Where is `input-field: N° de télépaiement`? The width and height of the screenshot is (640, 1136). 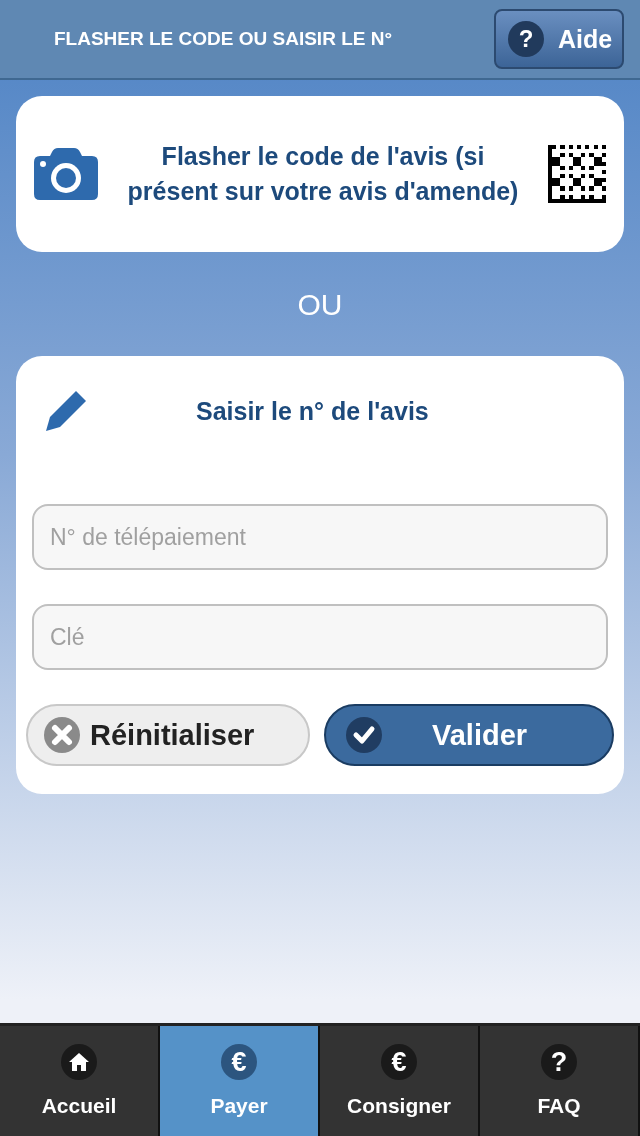
input-field: N° de télépaiement is located at coordinates (320, 537).